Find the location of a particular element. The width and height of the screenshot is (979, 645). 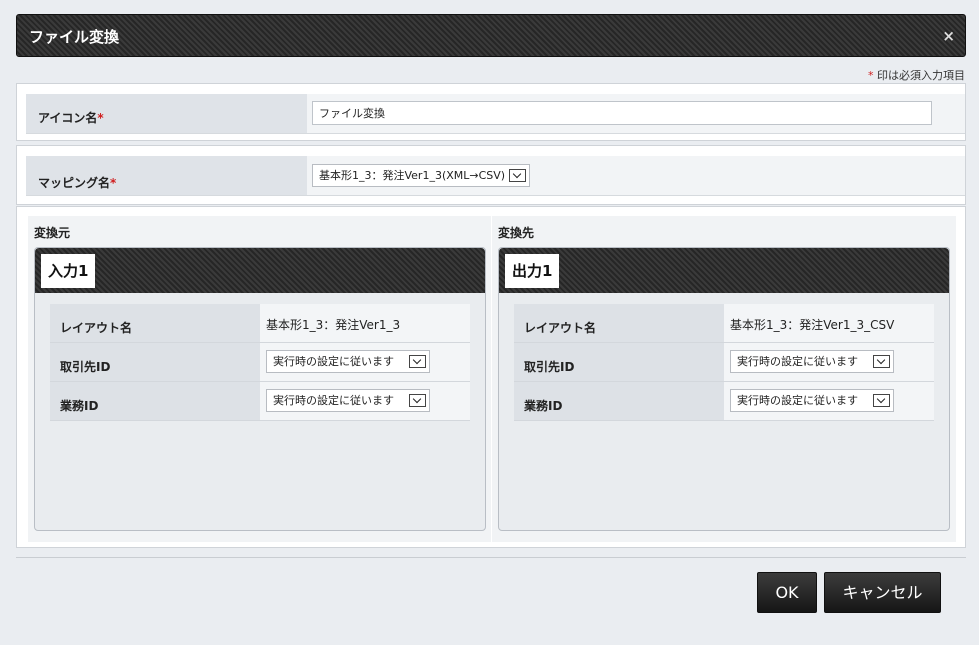

input-header: 入力1 is located at coordinates (260, 270).